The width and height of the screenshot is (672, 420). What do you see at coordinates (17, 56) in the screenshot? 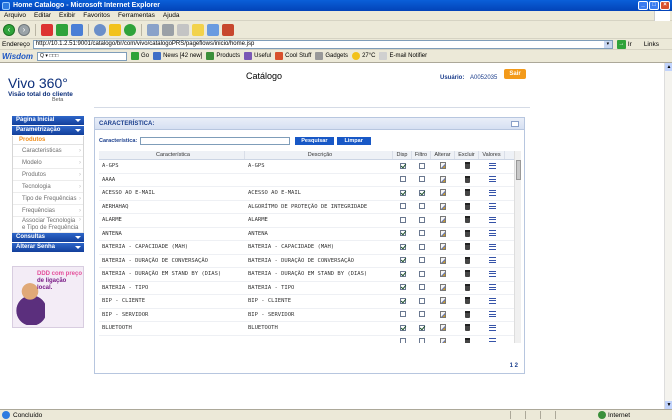
I see `wisdom-logo: Wisdom` at bounding box center [17, 56].